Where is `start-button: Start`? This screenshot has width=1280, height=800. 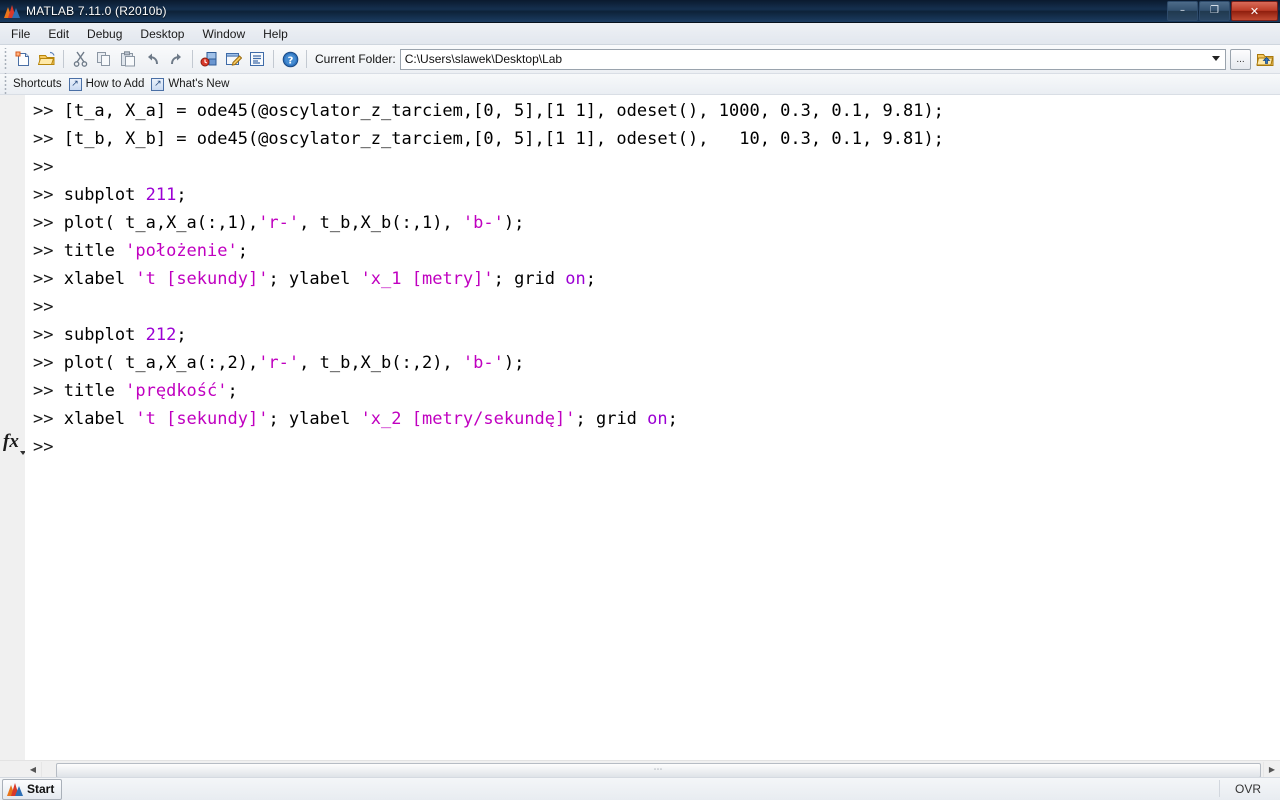 start-button: Start is located at coordinates (32, 789).